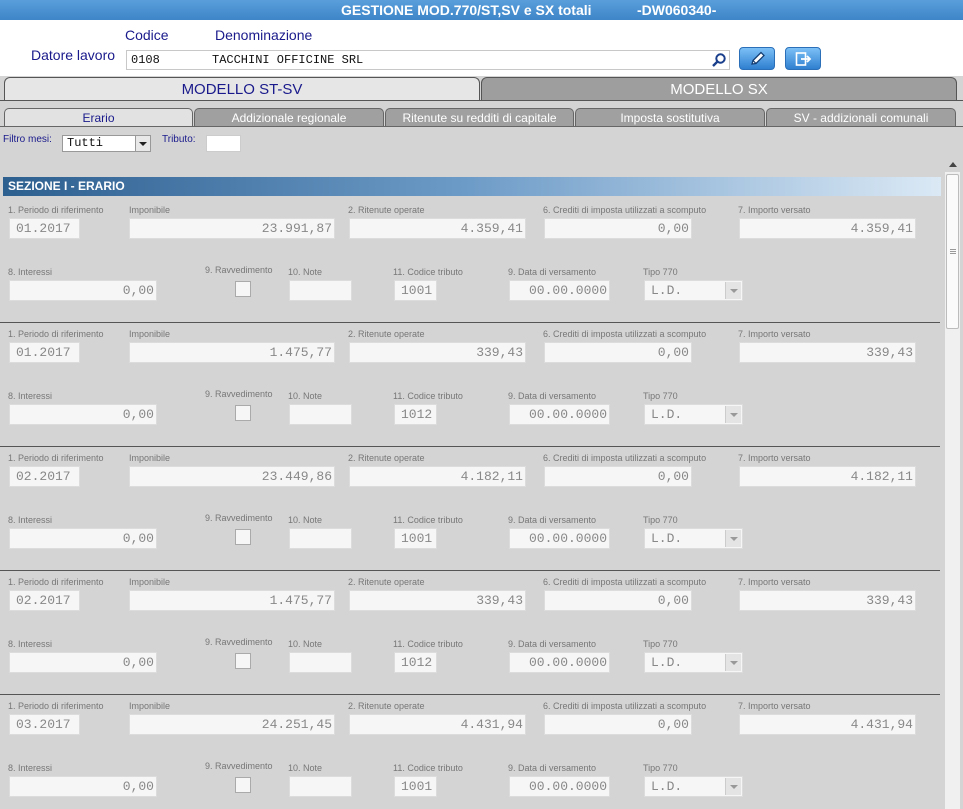  Describe the element at coordinates (827, 476) in the screenshot. I see `importo-field: 4.182,11` at that location.